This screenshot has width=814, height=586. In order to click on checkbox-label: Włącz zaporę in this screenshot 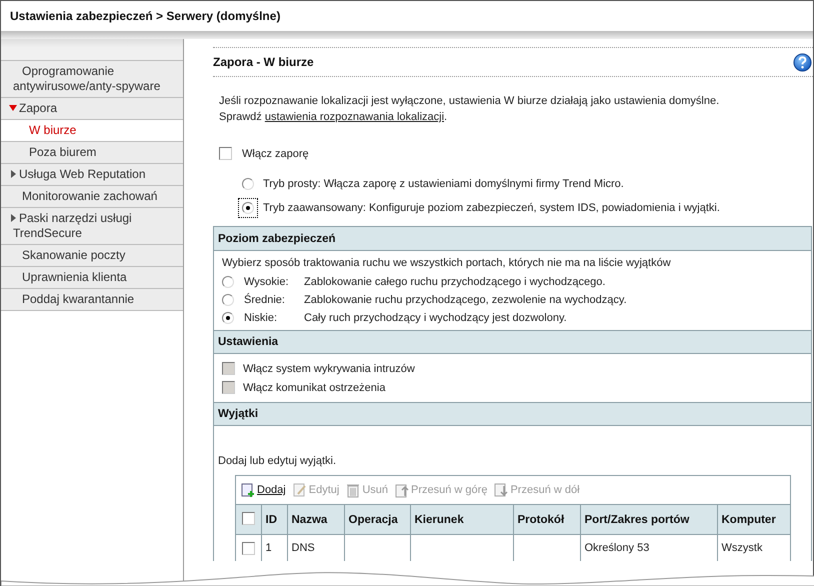, I will do `click(275, 154)`.